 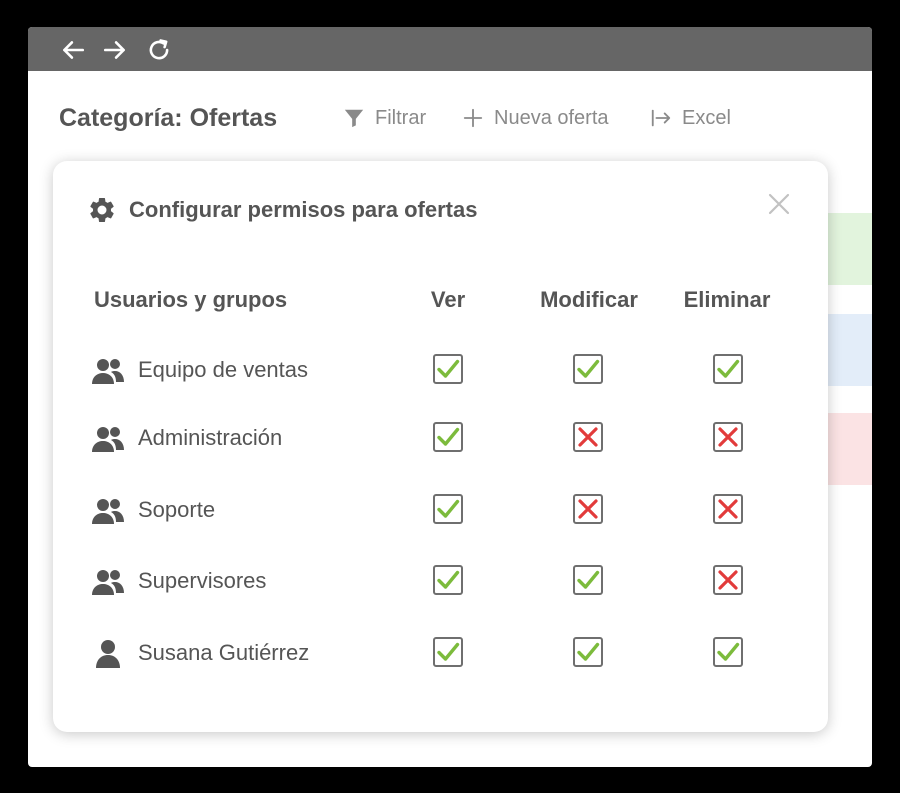 What do you see at coordinates (224, 652) in the screenshot?
I see `row-label: Susana Gutiérrez` at bounding box center [224, 652].